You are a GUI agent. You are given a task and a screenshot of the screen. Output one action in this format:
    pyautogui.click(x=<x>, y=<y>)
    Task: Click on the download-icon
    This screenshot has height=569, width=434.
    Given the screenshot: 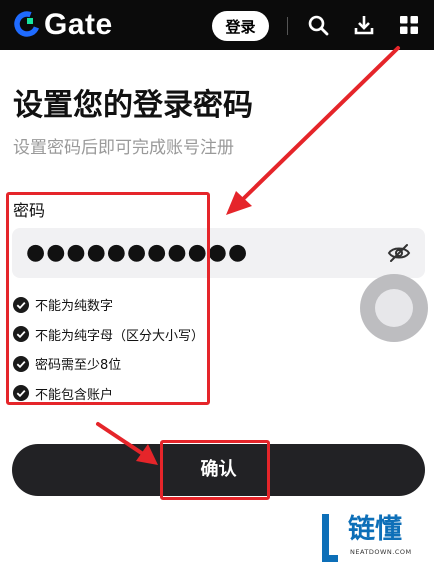 What is the action you would take?
    pyautogui.click(x=364, y=25)
    